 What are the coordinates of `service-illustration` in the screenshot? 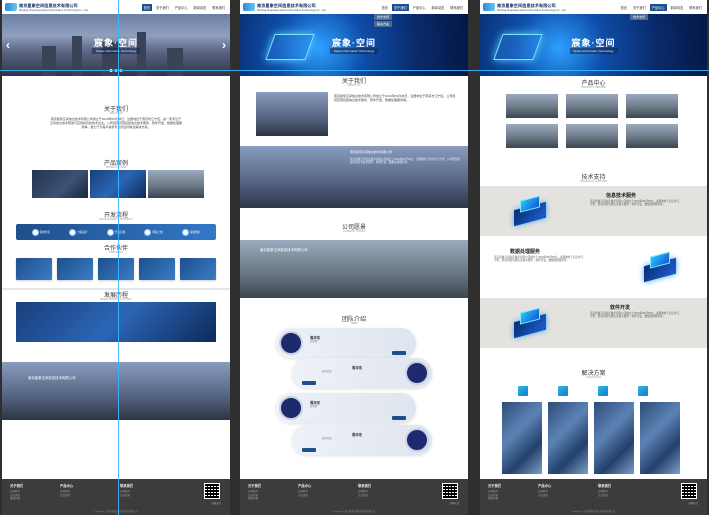 It's located at (530, 211).